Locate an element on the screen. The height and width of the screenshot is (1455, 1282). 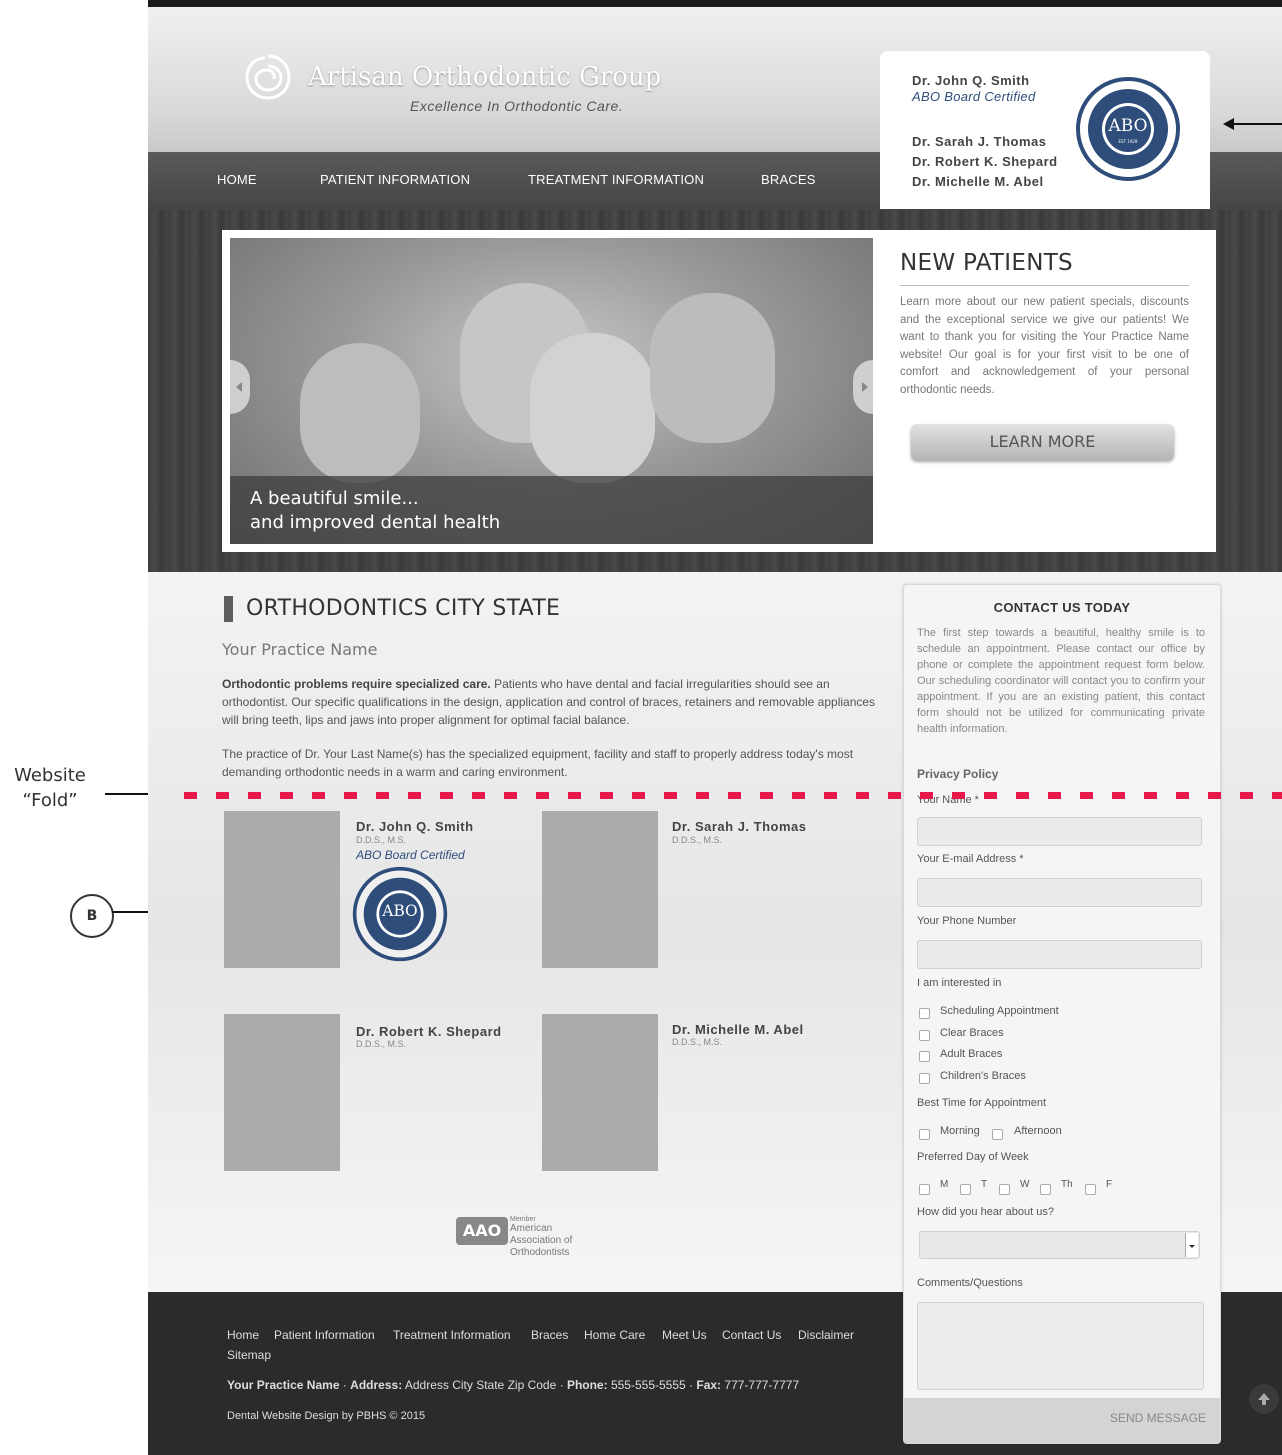
footer-link-treatment-information: Treatment Information is located at coordinates (452, 1335).